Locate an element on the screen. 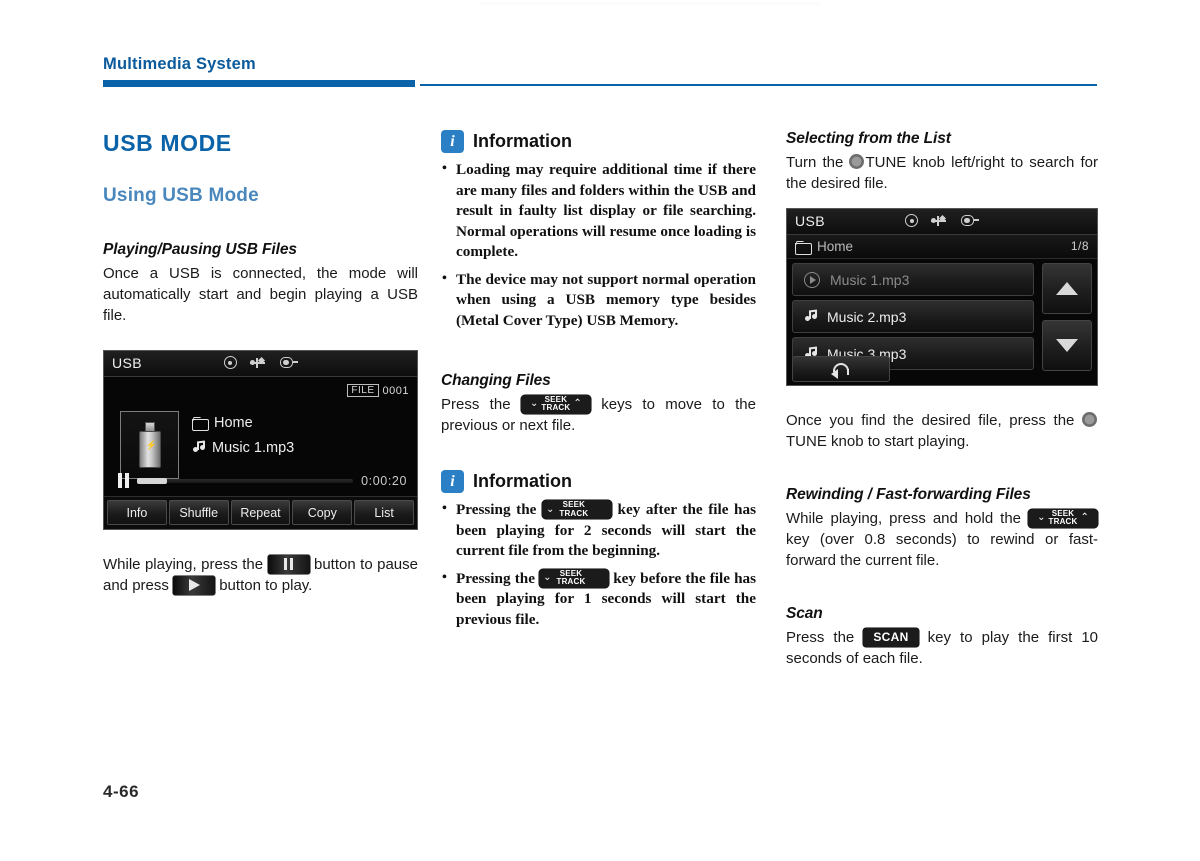 Image resolution: width=1200 pixels, height=861 pixels. selecting-text-before: Turn the is located at coordinates (815, 162).